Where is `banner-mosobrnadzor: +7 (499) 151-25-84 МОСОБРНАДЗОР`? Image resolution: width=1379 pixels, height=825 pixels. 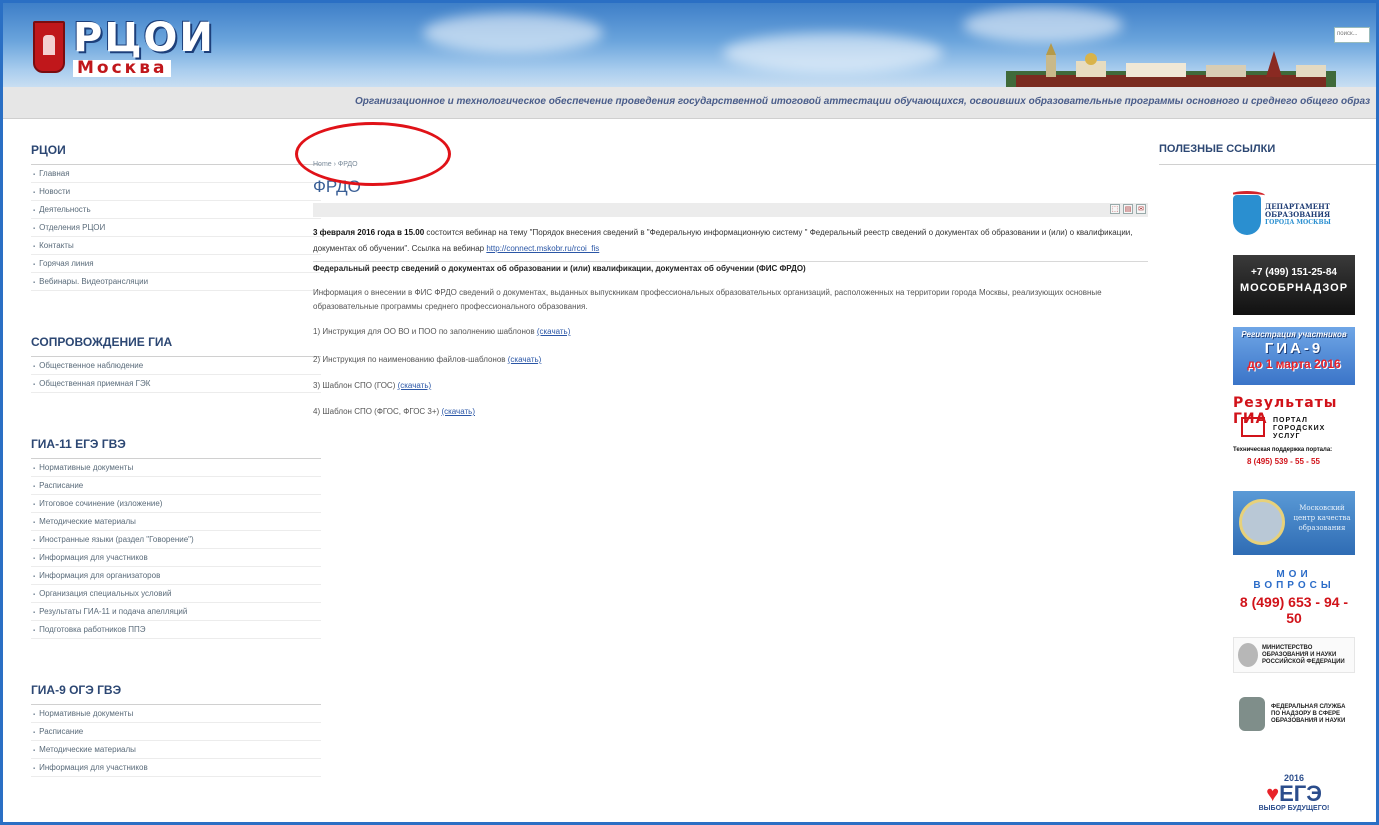 banner-mosobrnadzor: +7 (499) 151-25-84 МОСОБРНАДЗОР is located at coordinates (1294, 285).